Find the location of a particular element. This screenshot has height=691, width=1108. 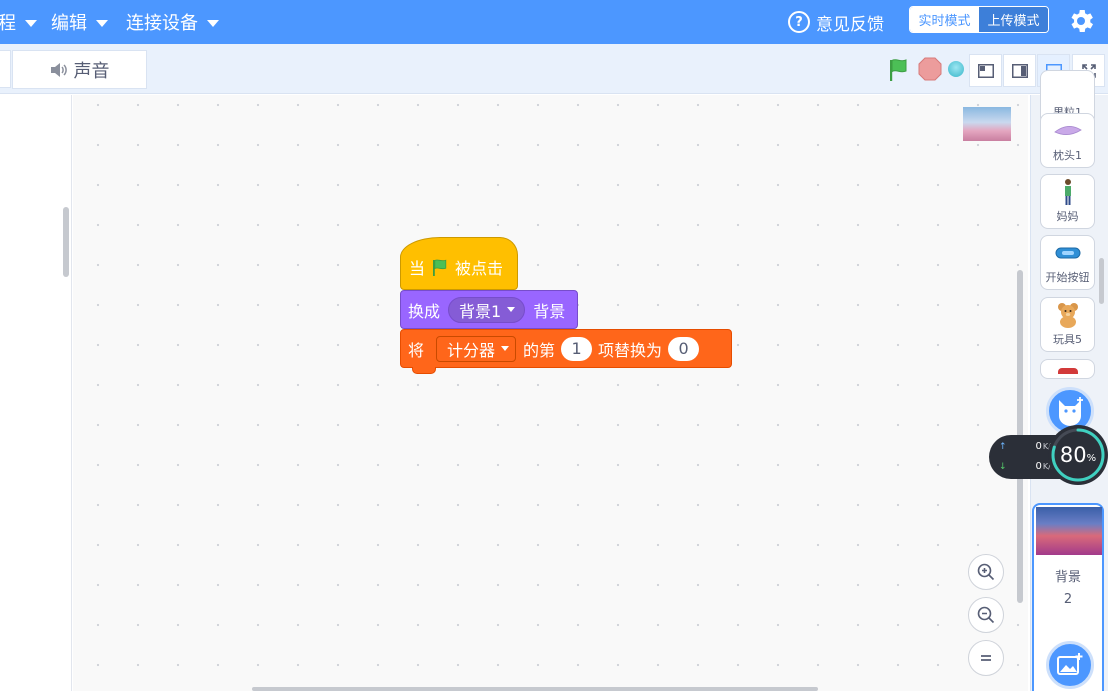

sprite-card-start-button: 开始按钮 is located at coordinates (1067, 262).